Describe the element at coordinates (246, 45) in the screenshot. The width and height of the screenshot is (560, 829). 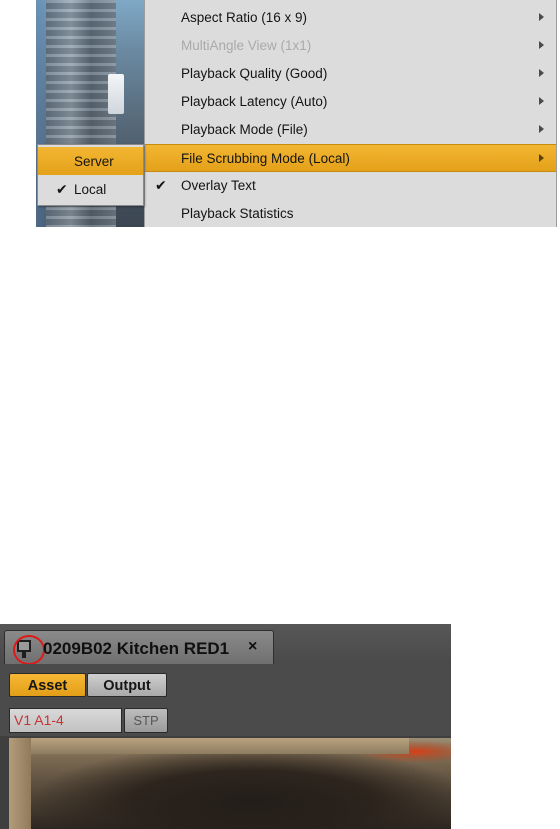
I see `menu-item-label: MultiAngle View (1x1)` at that location.